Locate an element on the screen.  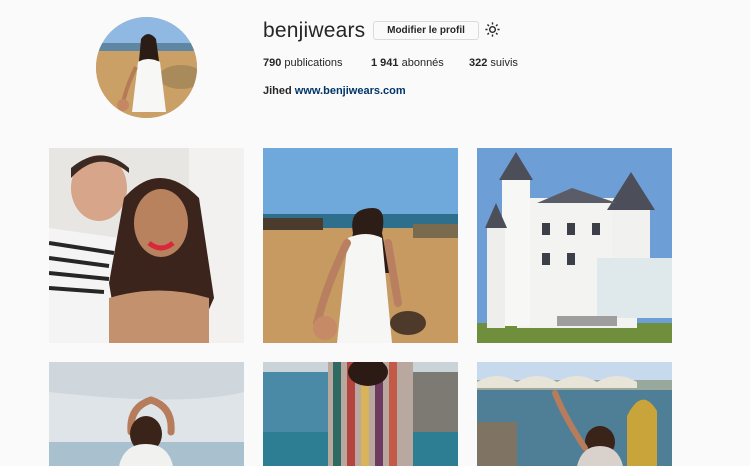
following-label: suivis is located at coordinates (504, 63).